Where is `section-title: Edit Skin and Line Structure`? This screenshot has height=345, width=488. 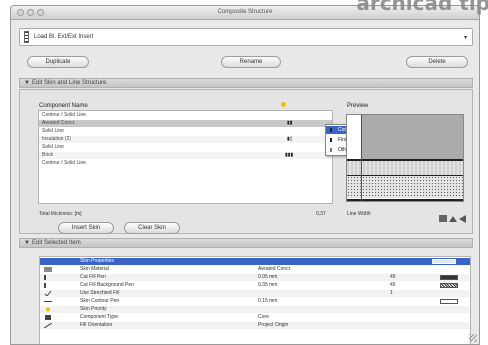 section-title: Edit Skin and Line Structure is located at coordinates (69, 83).